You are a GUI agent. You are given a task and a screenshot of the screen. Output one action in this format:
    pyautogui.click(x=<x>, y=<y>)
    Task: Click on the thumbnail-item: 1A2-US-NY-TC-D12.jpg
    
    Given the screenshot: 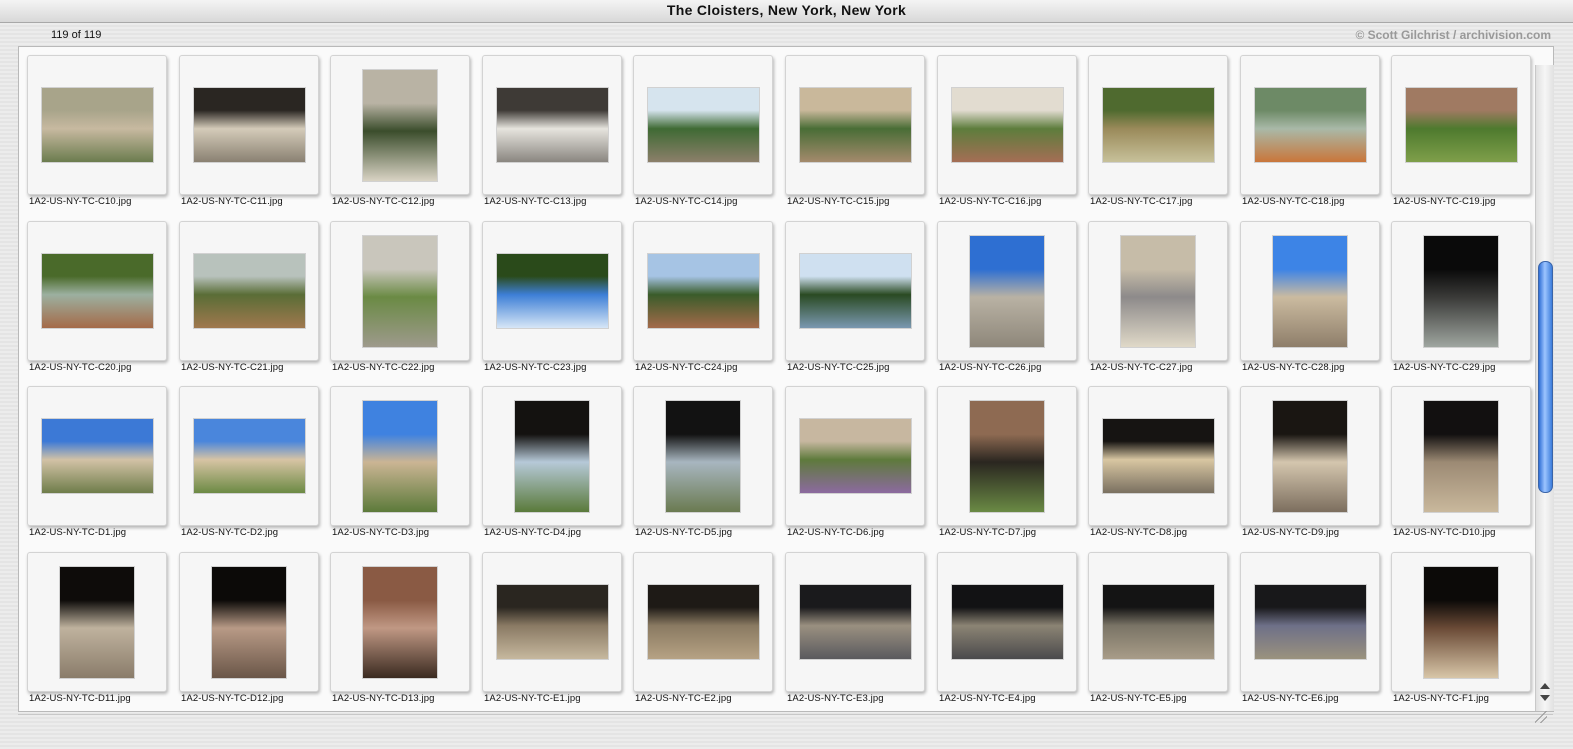 What is the action you would take?
    pyautogui.click(x=249, y=629)
    